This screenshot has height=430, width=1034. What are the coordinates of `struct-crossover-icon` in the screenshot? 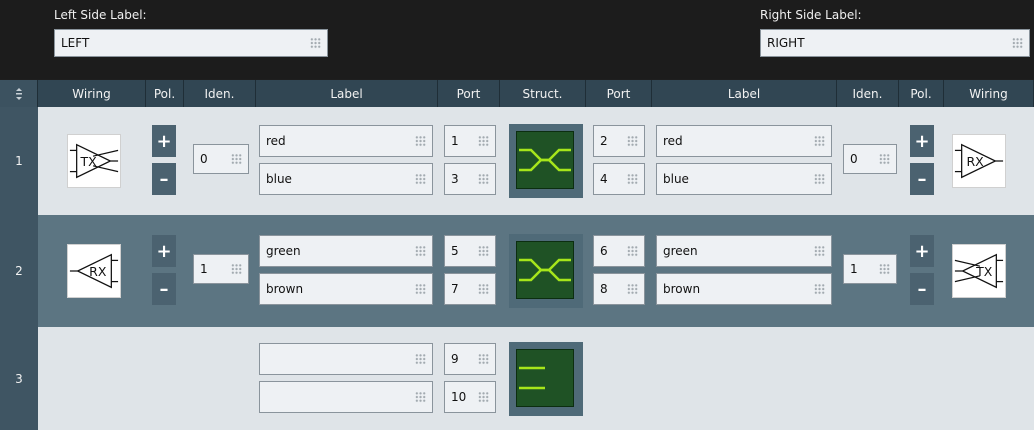 It's located at (546, 161).